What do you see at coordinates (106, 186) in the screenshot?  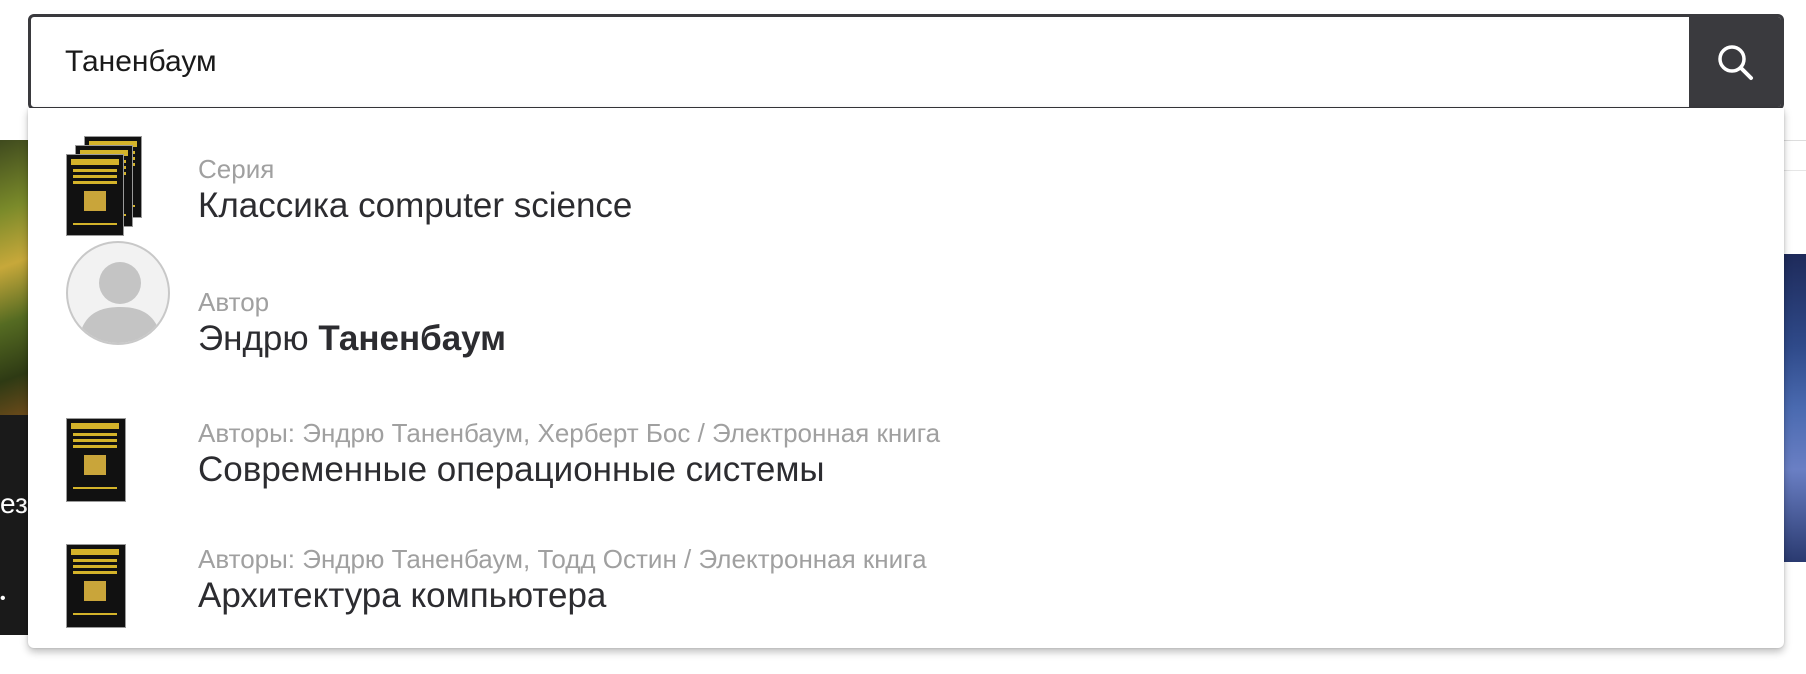 I see `book-stack-thumbnail` at bounding box center [106, 186].